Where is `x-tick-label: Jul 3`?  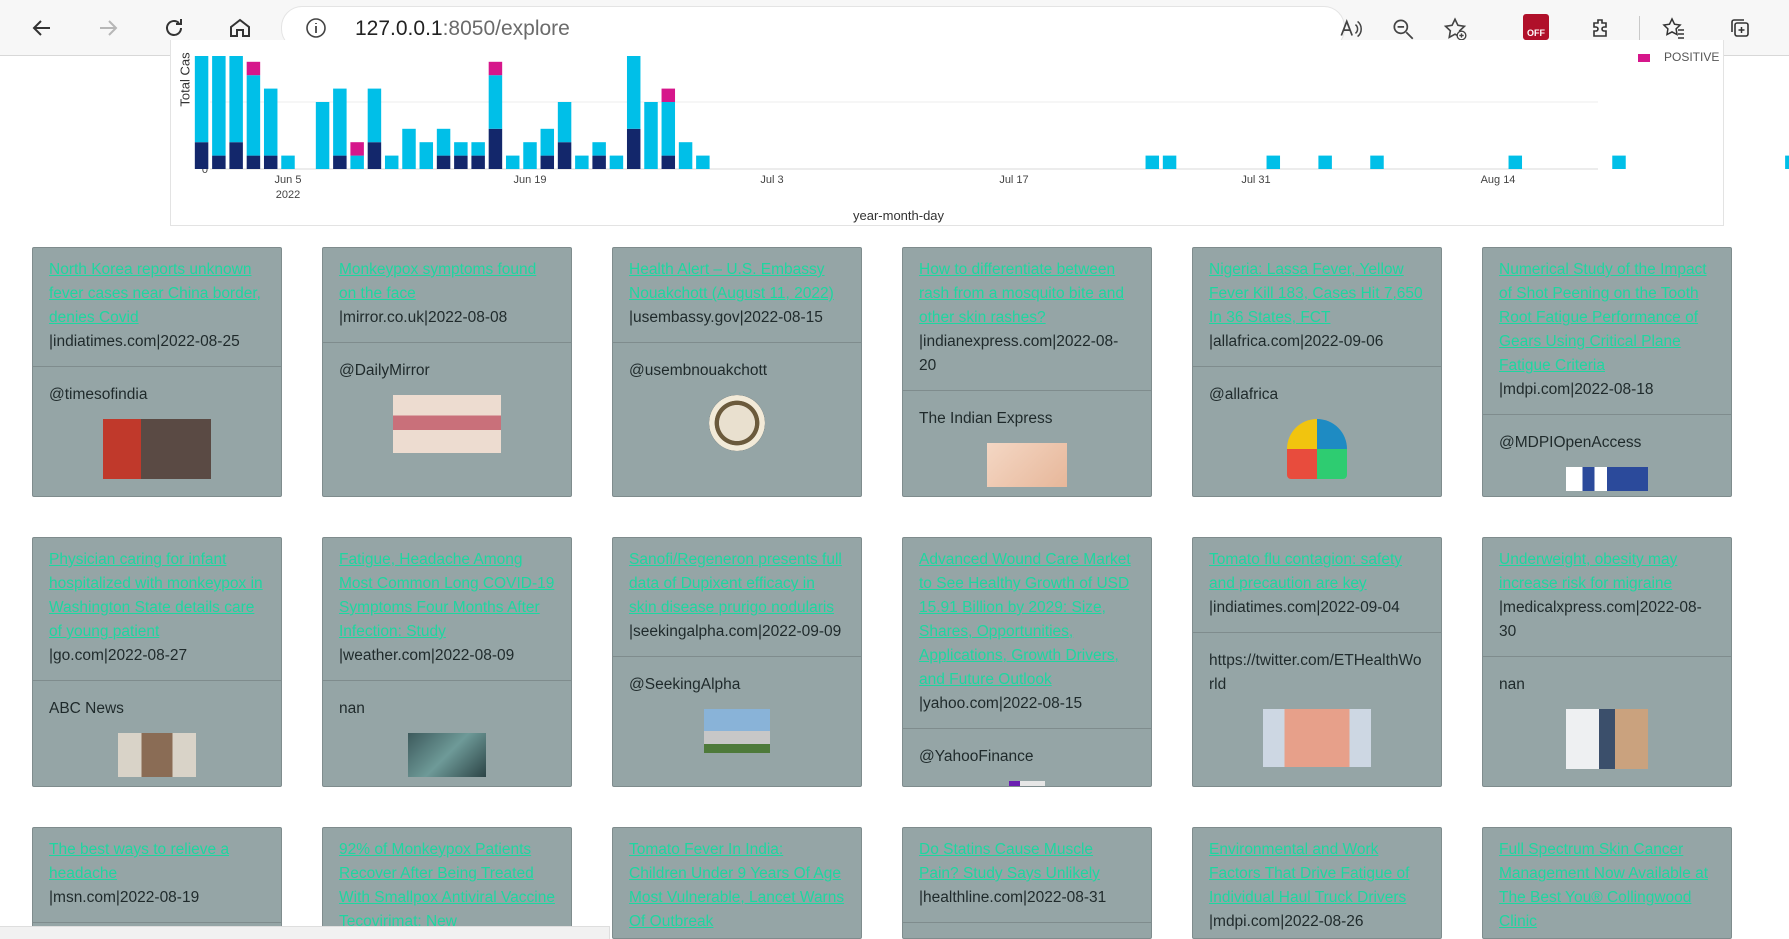
x-tick-label: Jul 3 is located at coordinates (771, 180).